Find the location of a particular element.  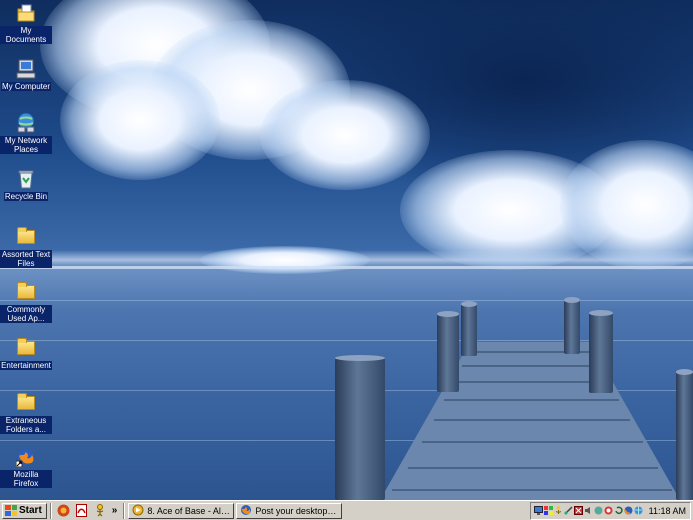

desktop-icon-mozilla-firefox: Mozilla Firefox is located at coordinates (26, 467).